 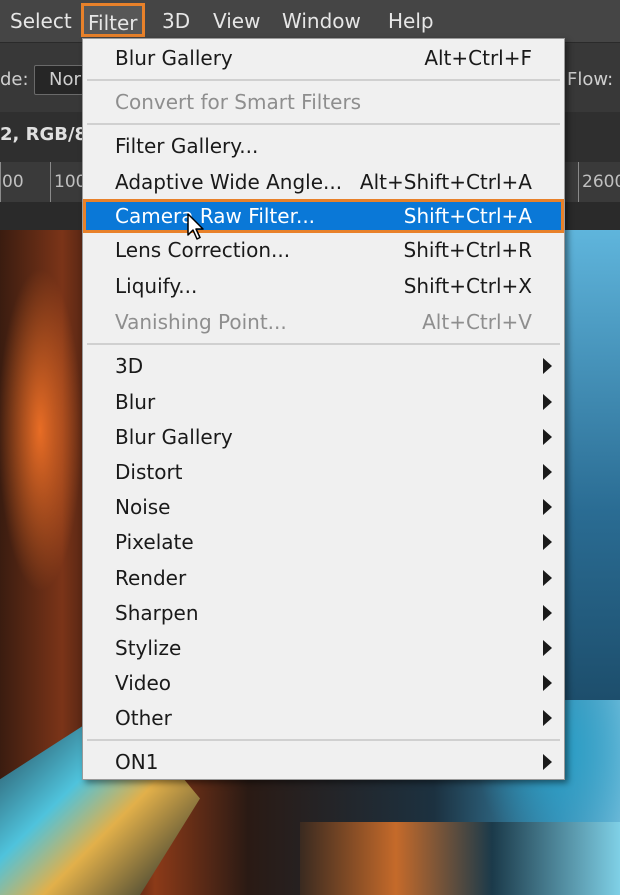 What do you see at coordinates (411, 21) in the screenshot?
I see `menu-help: Help` at bounding box center [411, 21].